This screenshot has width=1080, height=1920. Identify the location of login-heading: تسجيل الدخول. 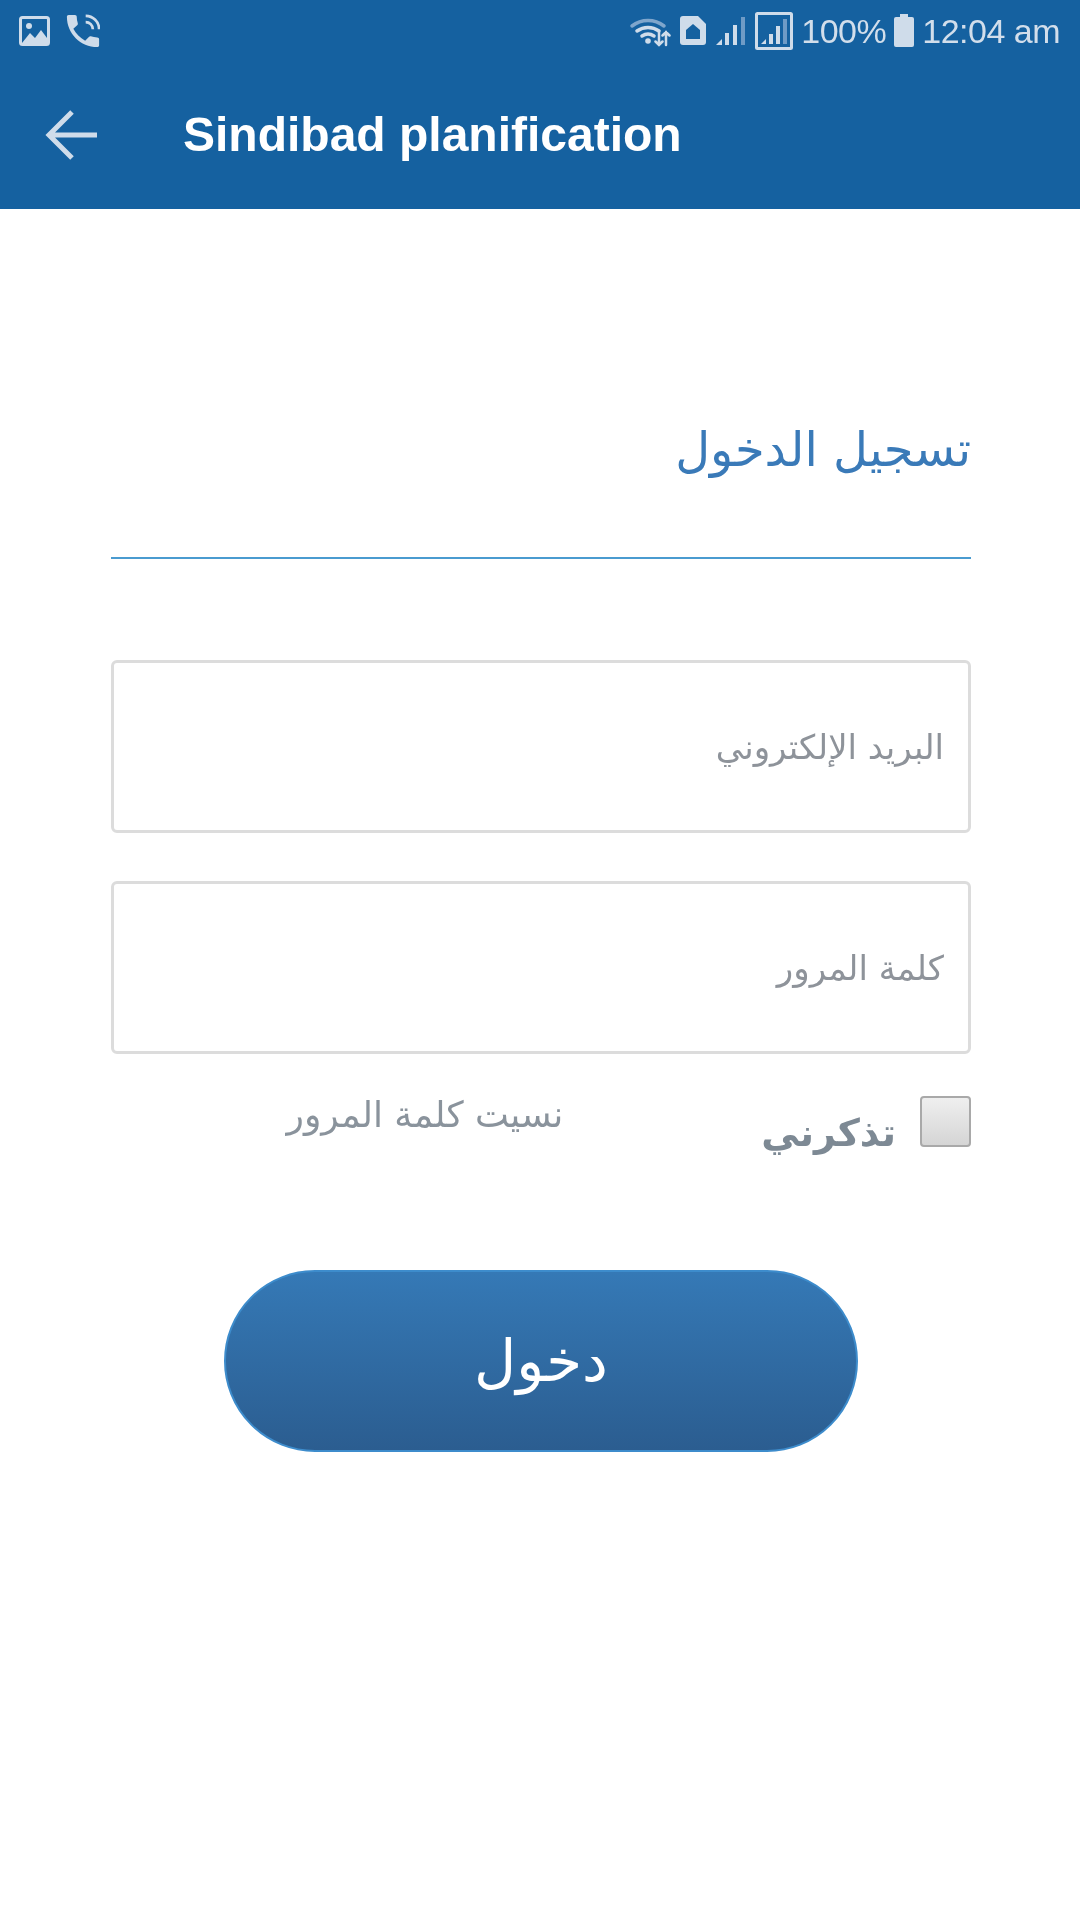
(822, 450).